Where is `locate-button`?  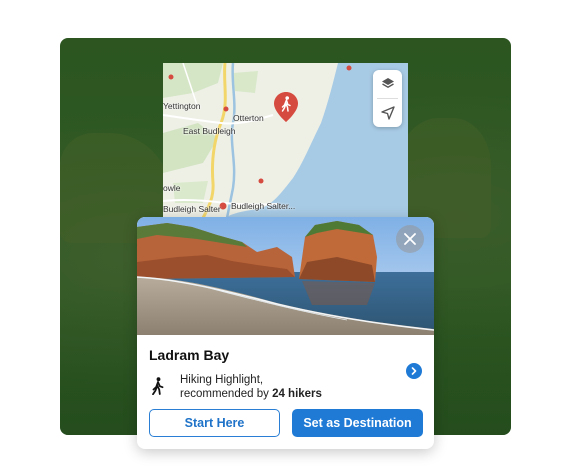
locate-button is located at coordinates (387, 113).